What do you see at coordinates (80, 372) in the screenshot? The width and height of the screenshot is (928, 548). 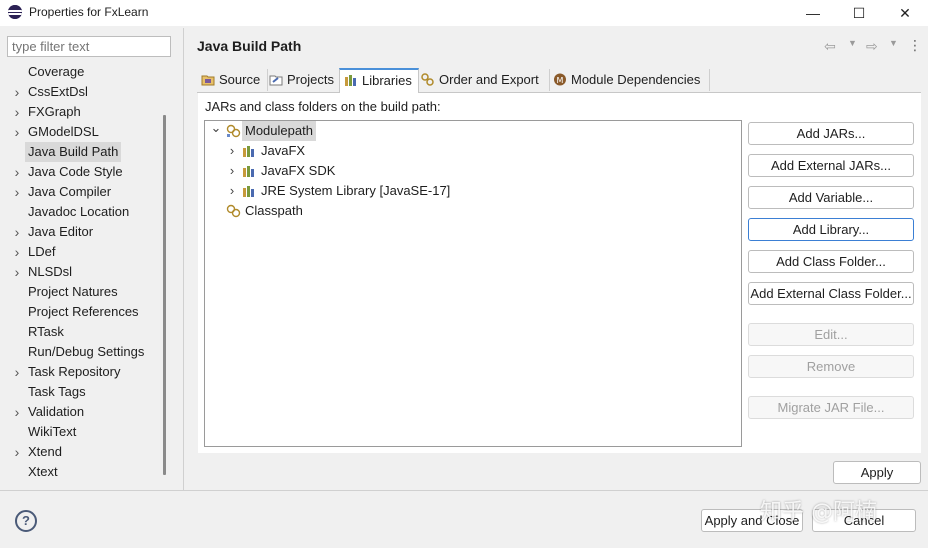 I see `nav-item-task-repository: › Task Repository` at bounding box center [80, 372].